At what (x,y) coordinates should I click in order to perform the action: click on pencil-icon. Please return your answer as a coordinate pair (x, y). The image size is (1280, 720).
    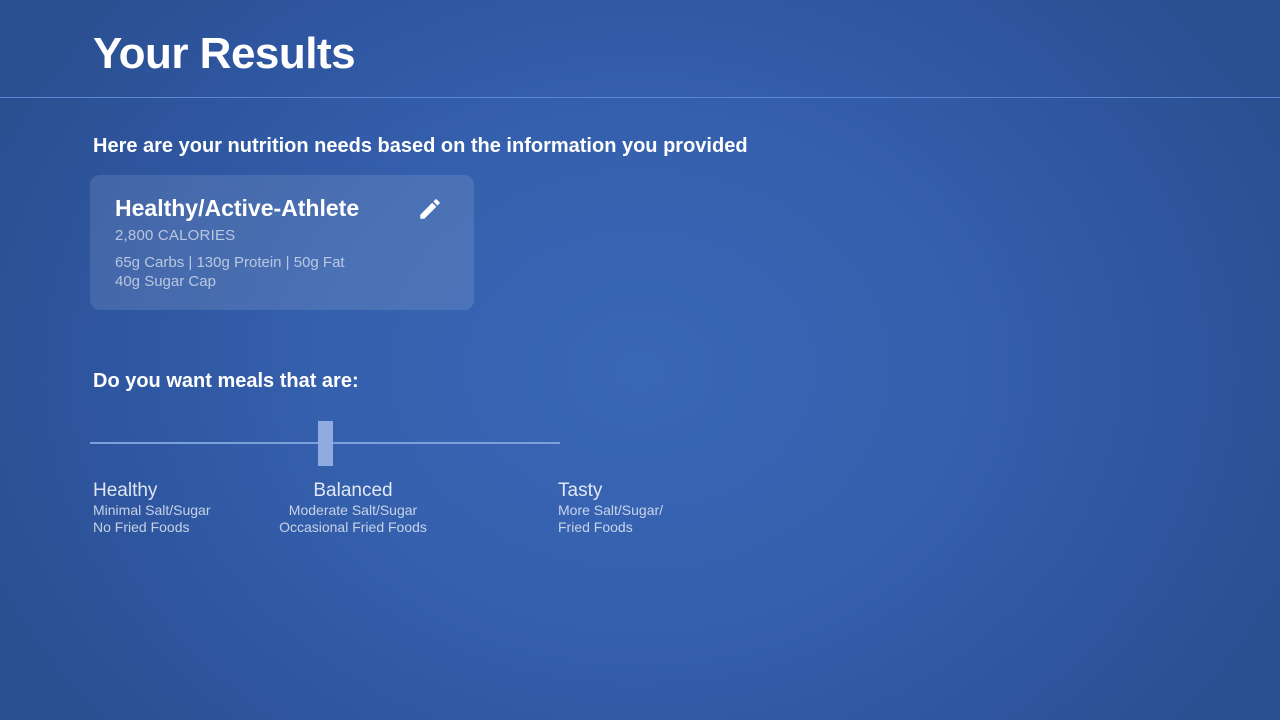
    Looking at the image, I should click on (430, 209).